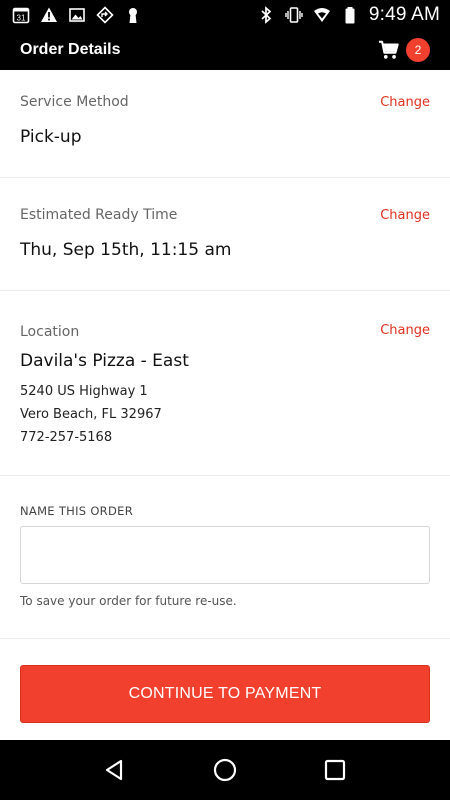 The image size is (450, 800). What do you see at coordinates (225, 694) in the screenshot?
I see `continue-to-payment-button: CONTINUE TO PAYMENT` at bounding box center [225, 694].